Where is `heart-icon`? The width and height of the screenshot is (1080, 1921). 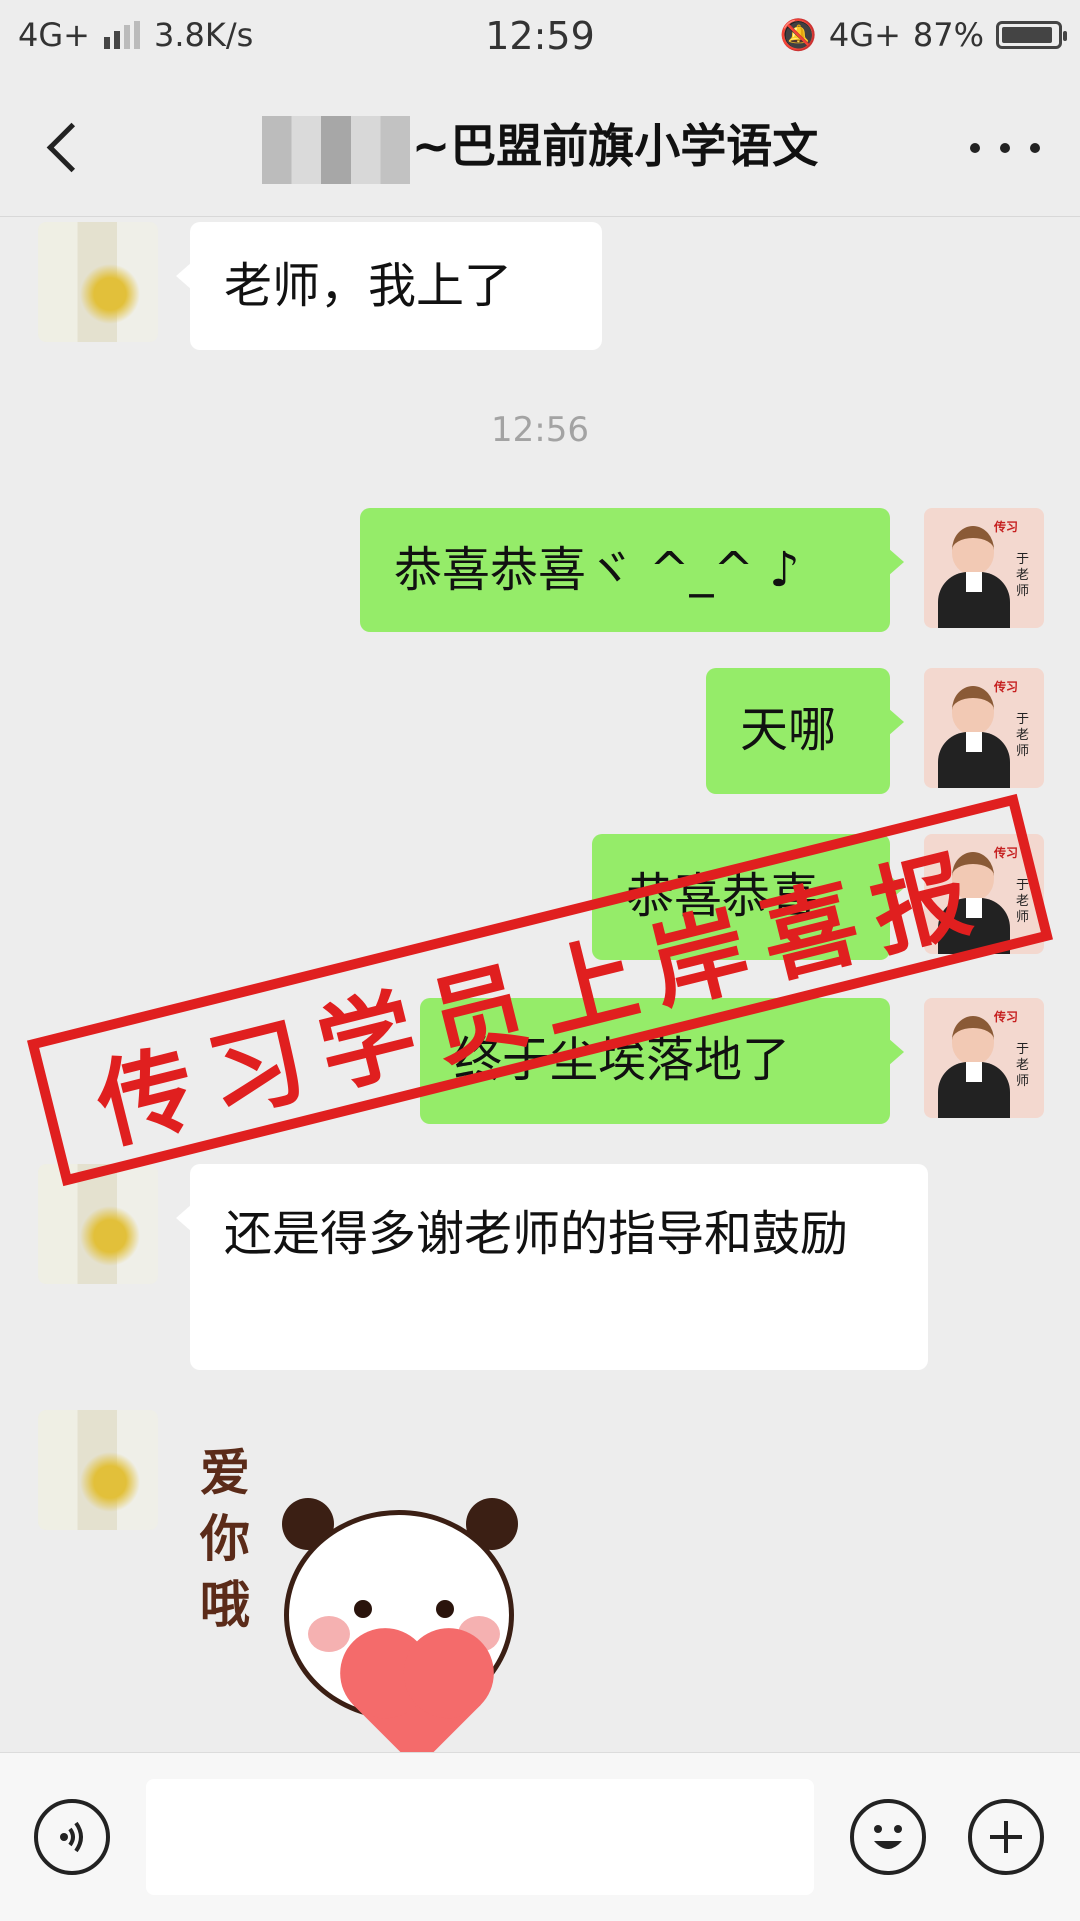 heart-icon is located at coordinates (417, 1705).